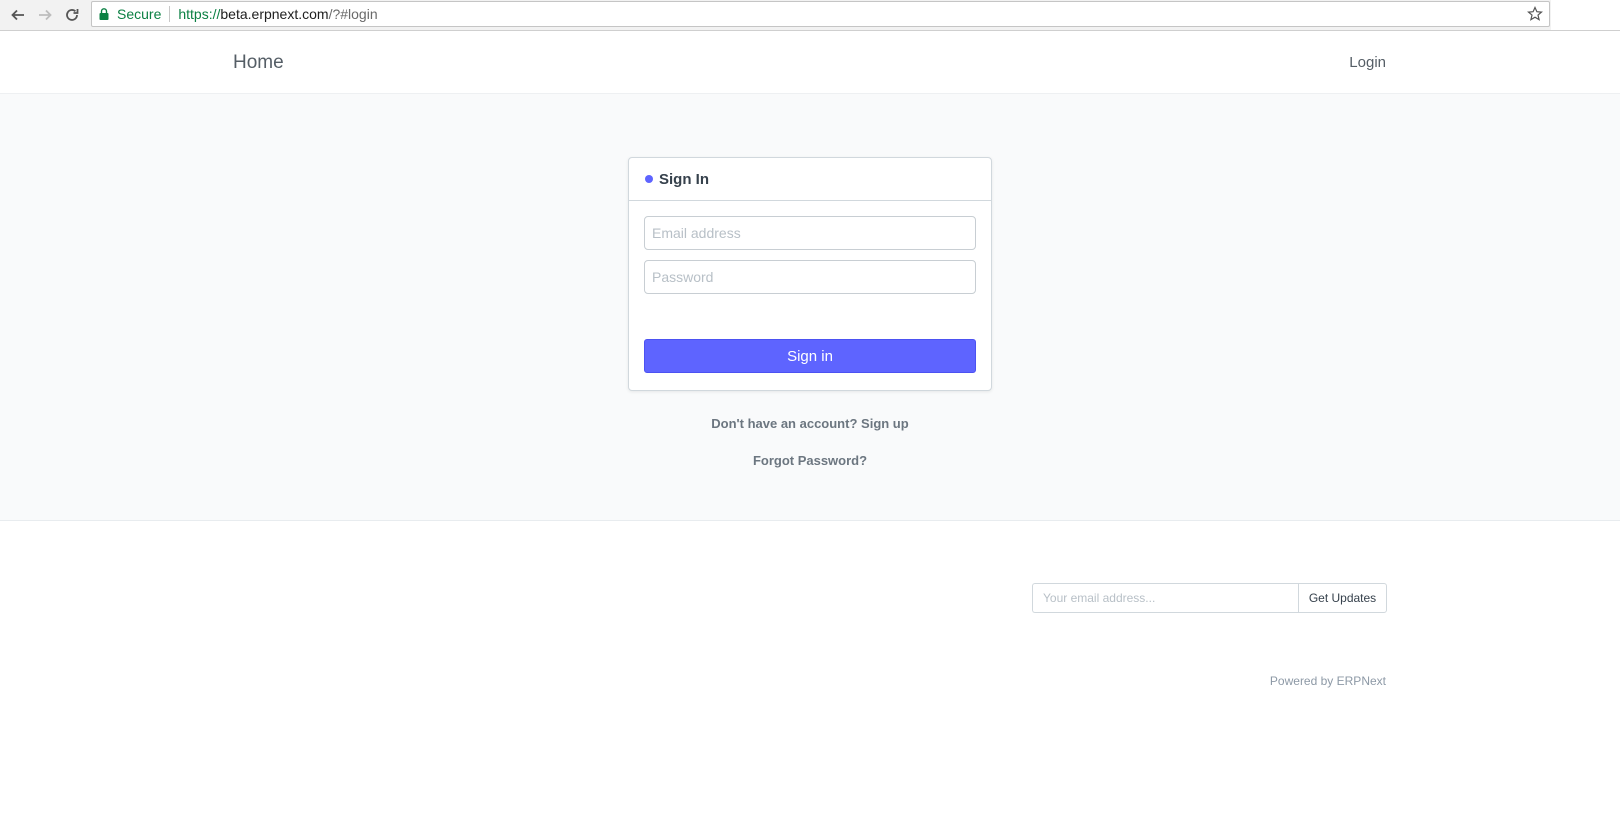  I want to click on signup-prompt-text: Don't have an account?, so click(784, 423).